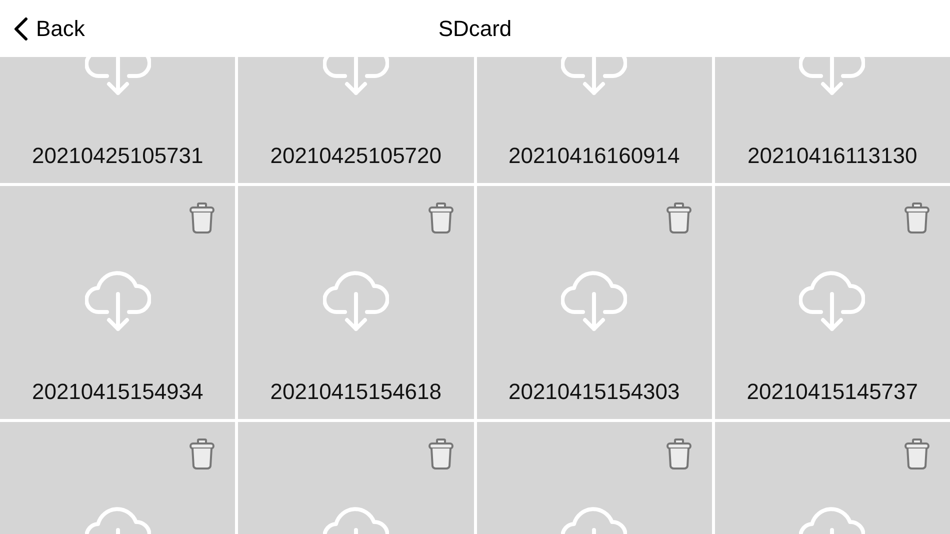 Image resolution: width=950 pixels, height=534 pixels. I want to click on file-tile: 20210415154934, so click(118, 302).